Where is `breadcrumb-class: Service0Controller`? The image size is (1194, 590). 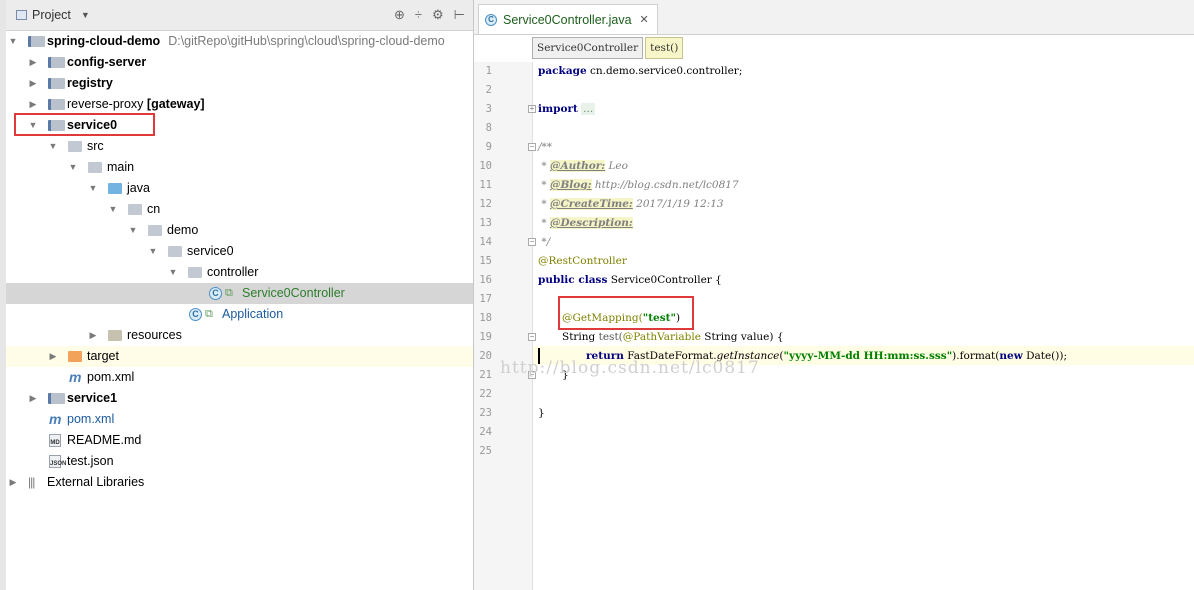
breadcrumb-class: Service0Controller is located at coordinates (588, 48).